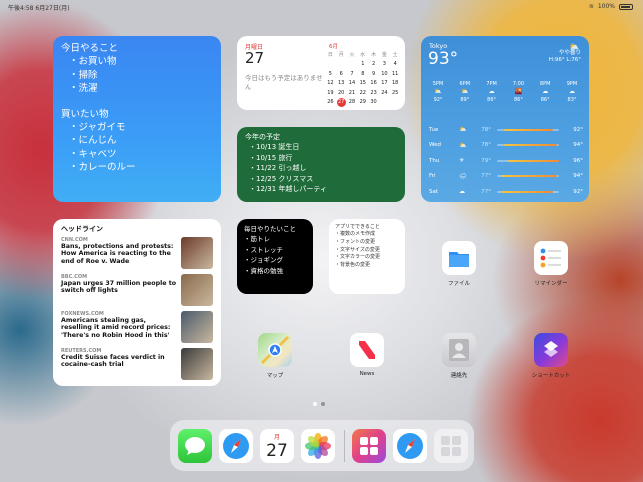  I want to click on calendar-date: 15, so click(362, 83).